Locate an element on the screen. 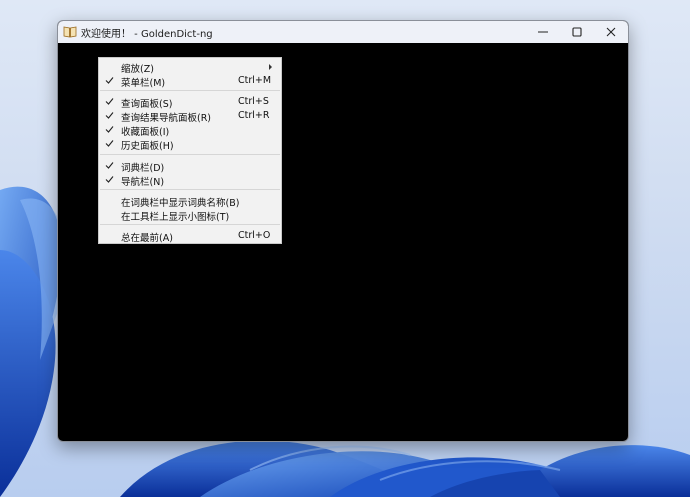 The image size is (690, 497). menu-item-label: 缩放(Z) is located at coordinates (137, 69).